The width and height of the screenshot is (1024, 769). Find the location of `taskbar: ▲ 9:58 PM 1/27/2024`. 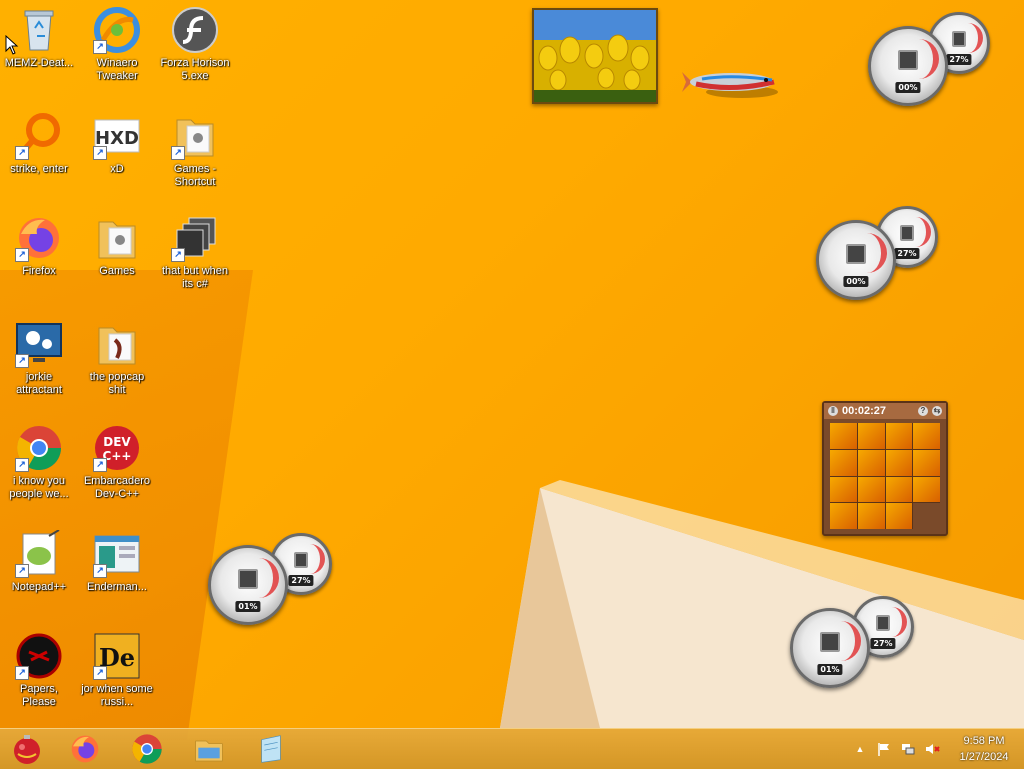

taskbar: ▲ 9:58 PM 1/27/2024 is located at coordinates (512, 748).